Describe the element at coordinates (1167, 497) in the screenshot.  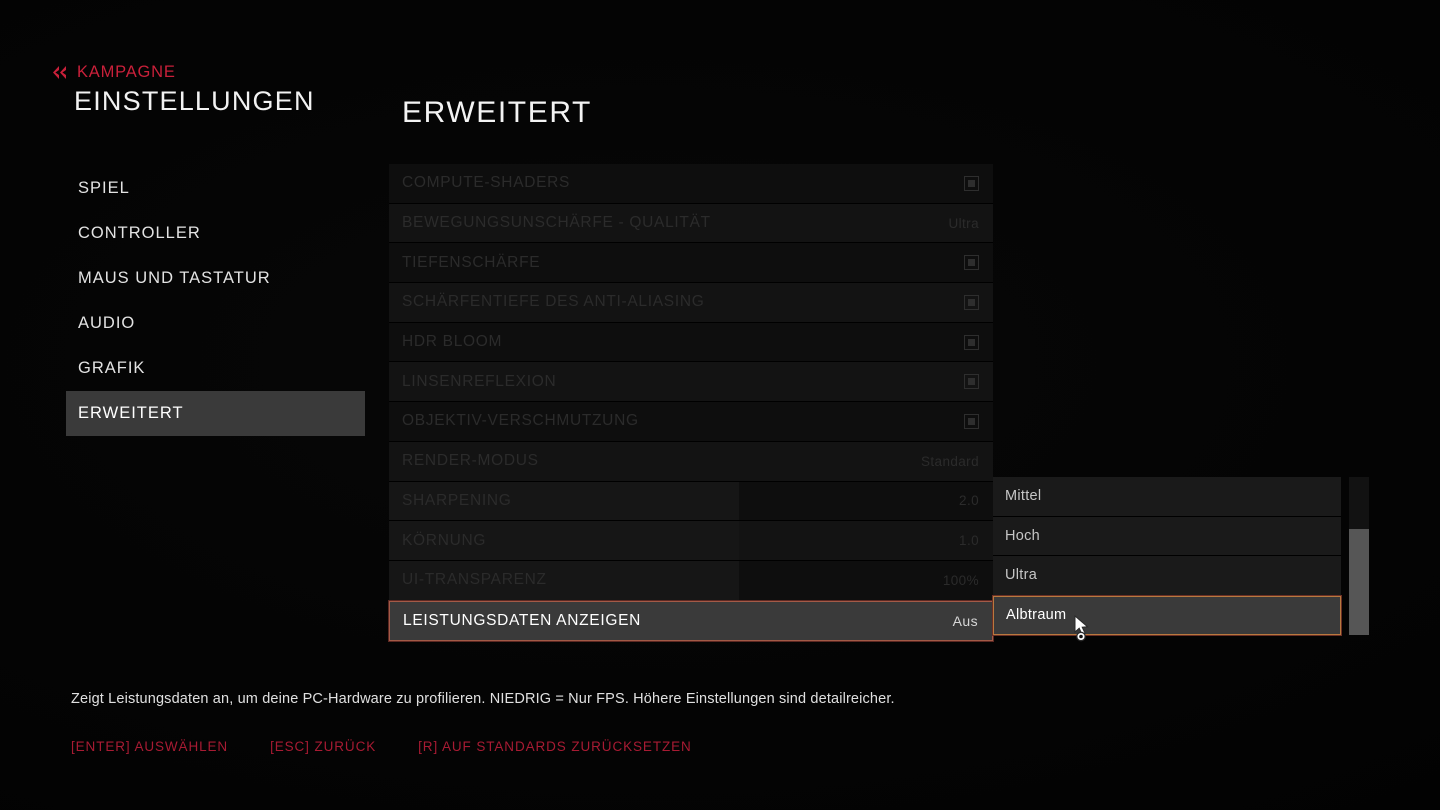
I see `dropdown-option-mittel: Mittel` at that location.